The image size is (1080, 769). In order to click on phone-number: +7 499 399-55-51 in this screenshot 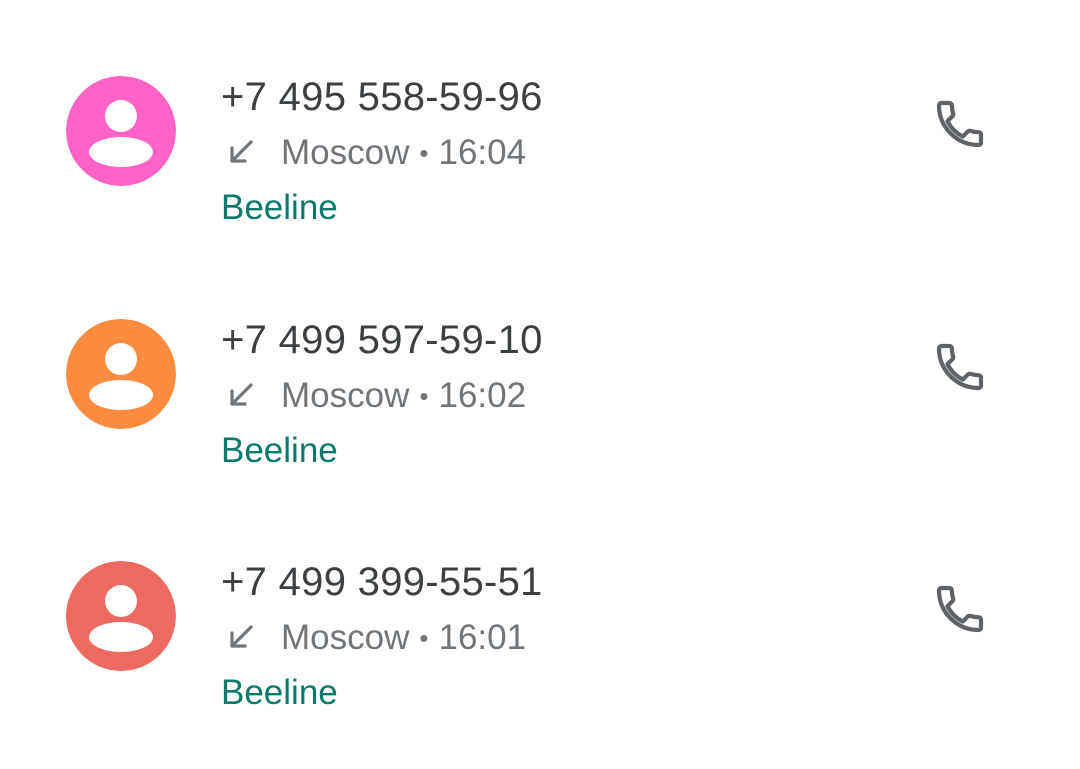, I will do `click(382, 582)`.